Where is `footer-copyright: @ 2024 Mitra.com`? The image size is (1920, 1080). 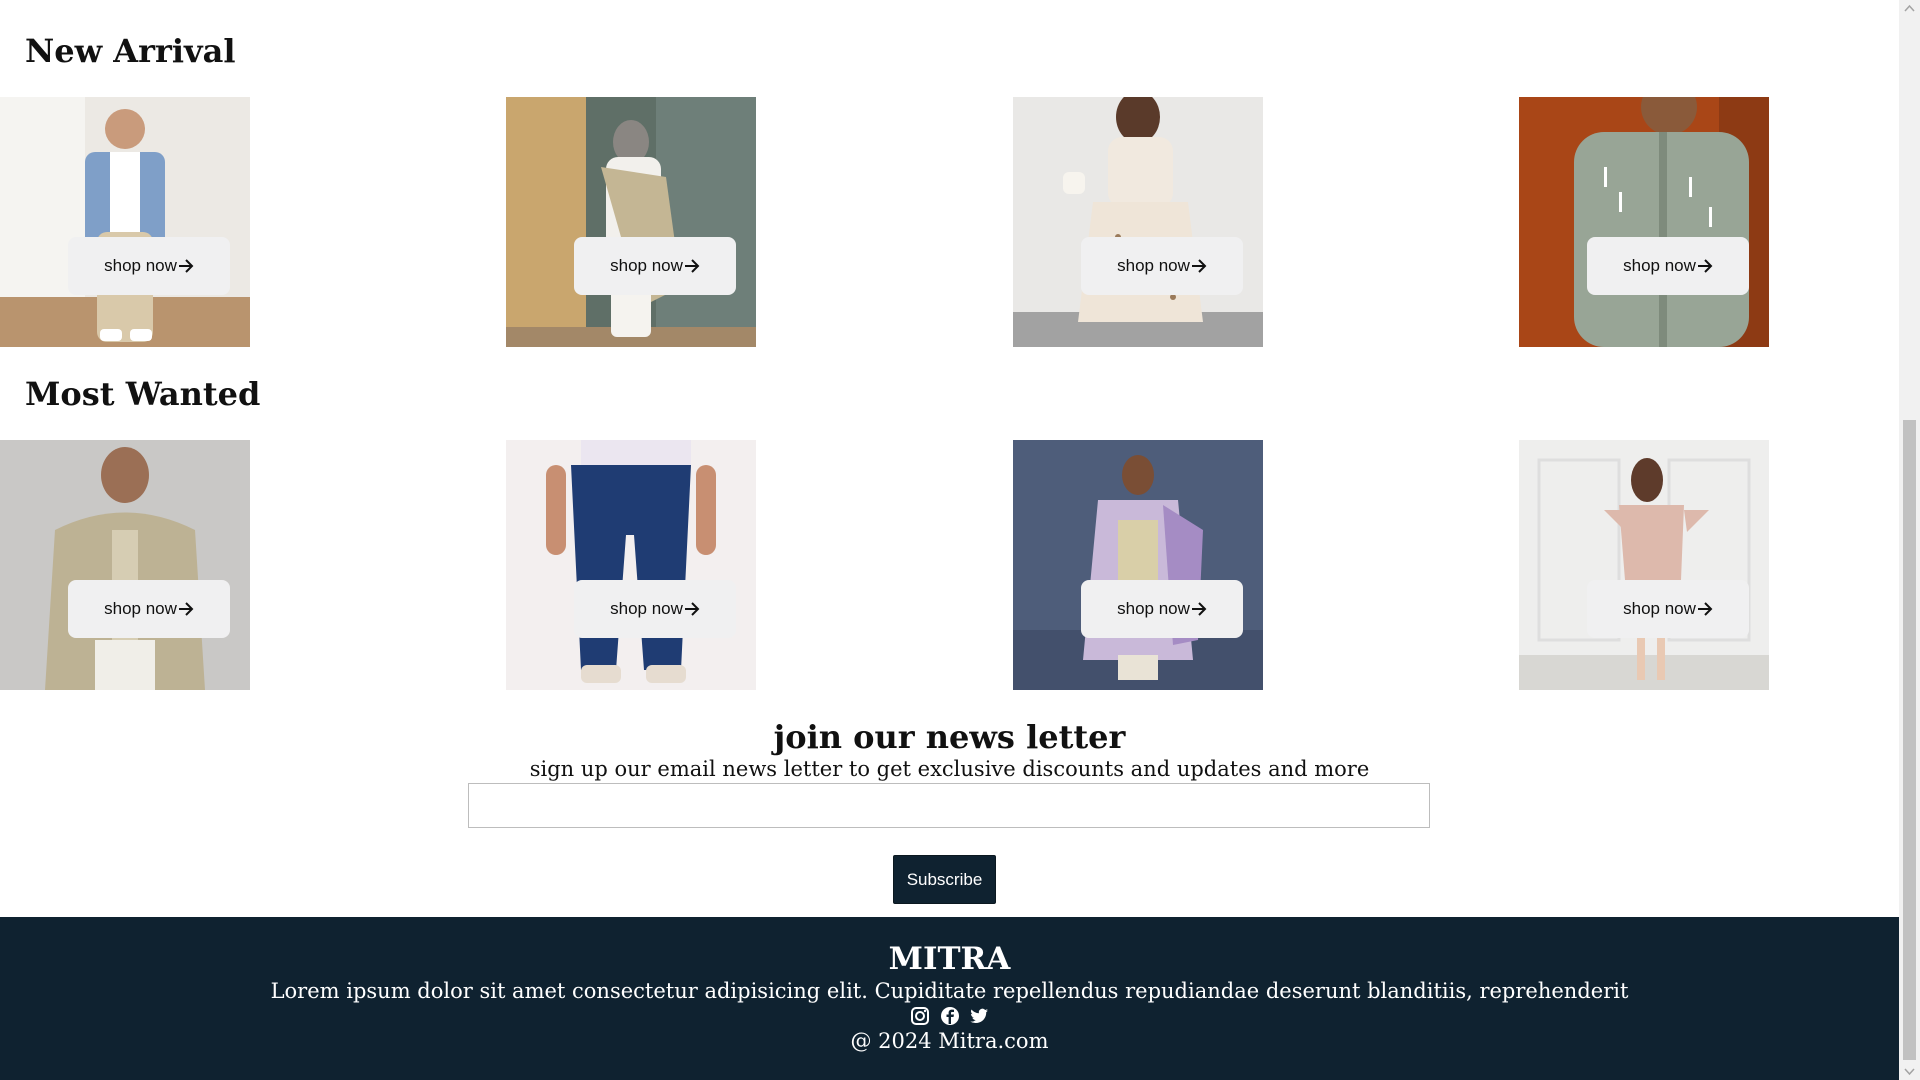
footer-copyright: @ 2024 Mitra.com is located at coordinates (949, 1041).